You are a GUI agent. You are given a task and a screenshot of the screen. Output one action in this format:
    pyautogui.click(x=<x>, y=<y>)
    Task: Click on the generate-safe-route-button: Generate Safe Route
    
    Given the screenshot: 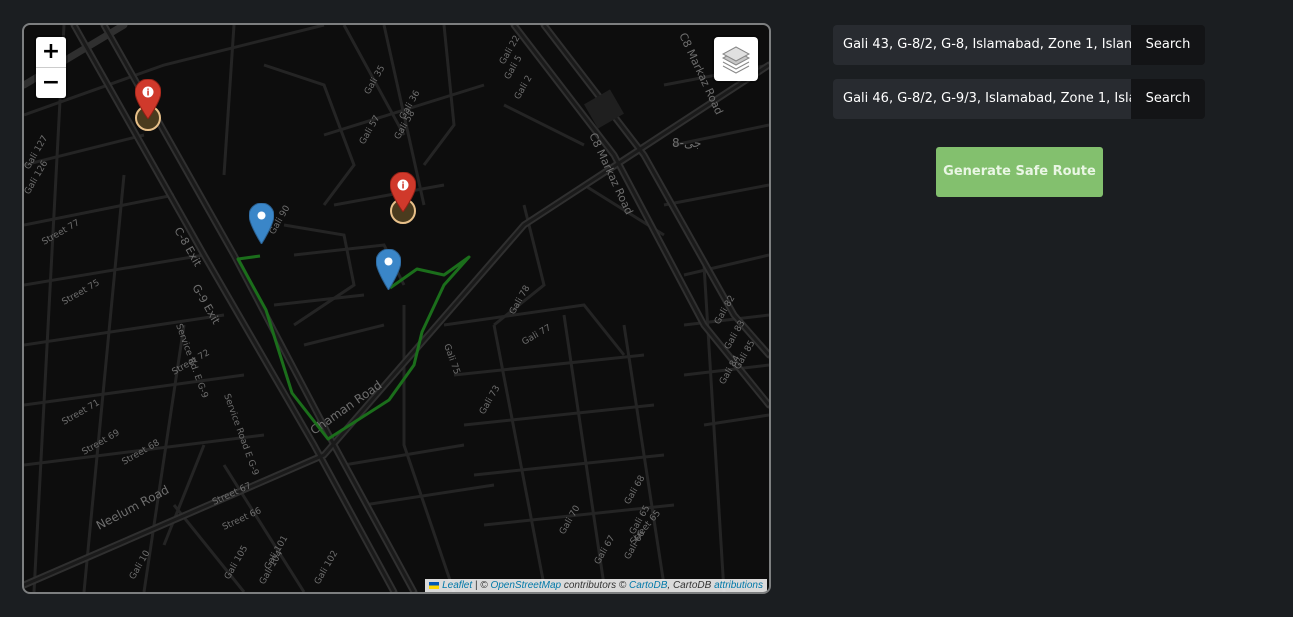 What is the action you would take?
    pyautogui.click(x=1019, y=172)
    